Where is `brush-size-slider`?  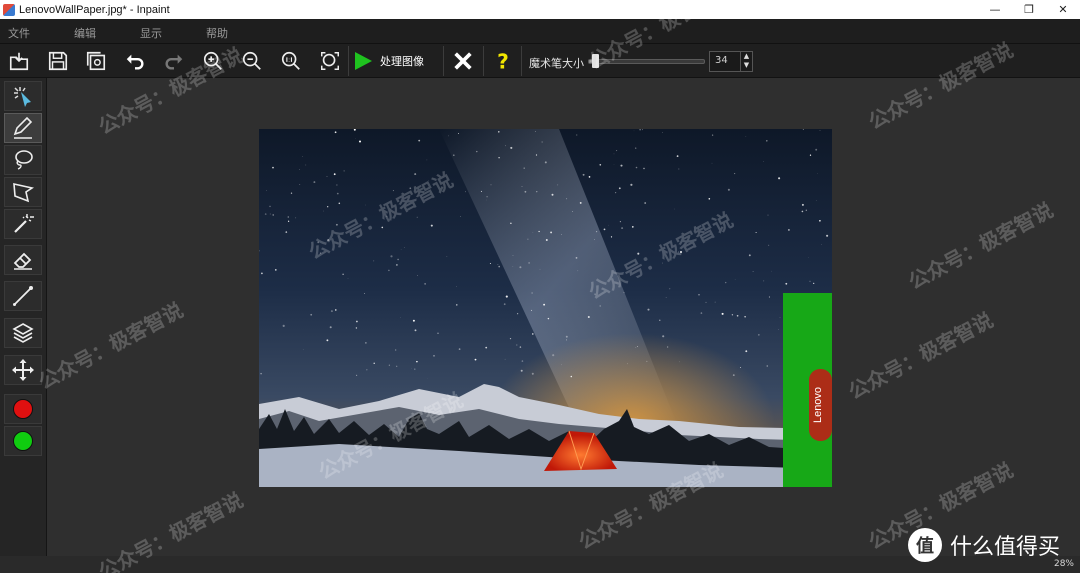
brush-size-slider is located at coordinates (646, 61).